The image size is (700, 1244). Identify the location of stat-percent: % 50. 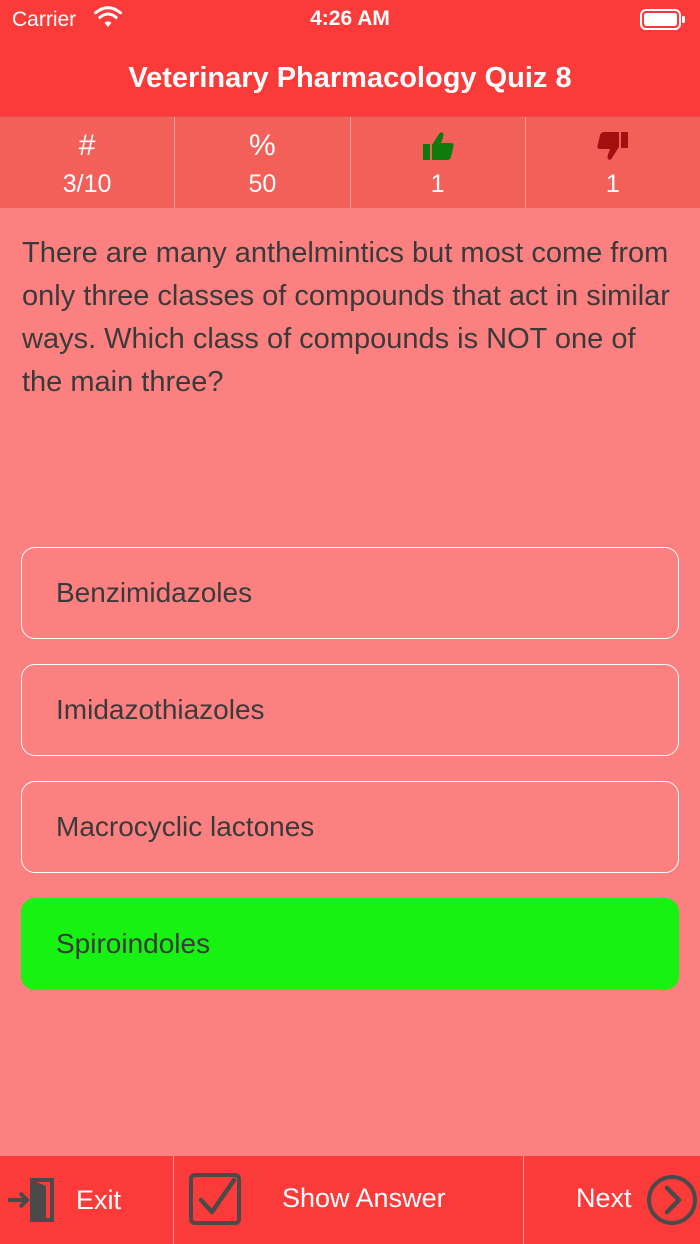
(263, 162).